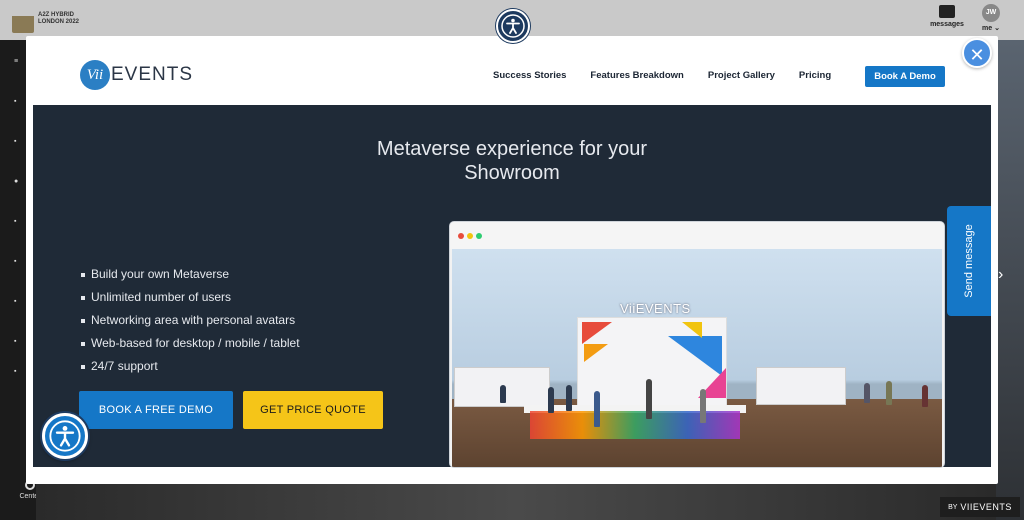 Image resolution: width=1024 pixels, height=520 pixels. I want to click on user-menu: JW me ⌄, so click(991, 18).